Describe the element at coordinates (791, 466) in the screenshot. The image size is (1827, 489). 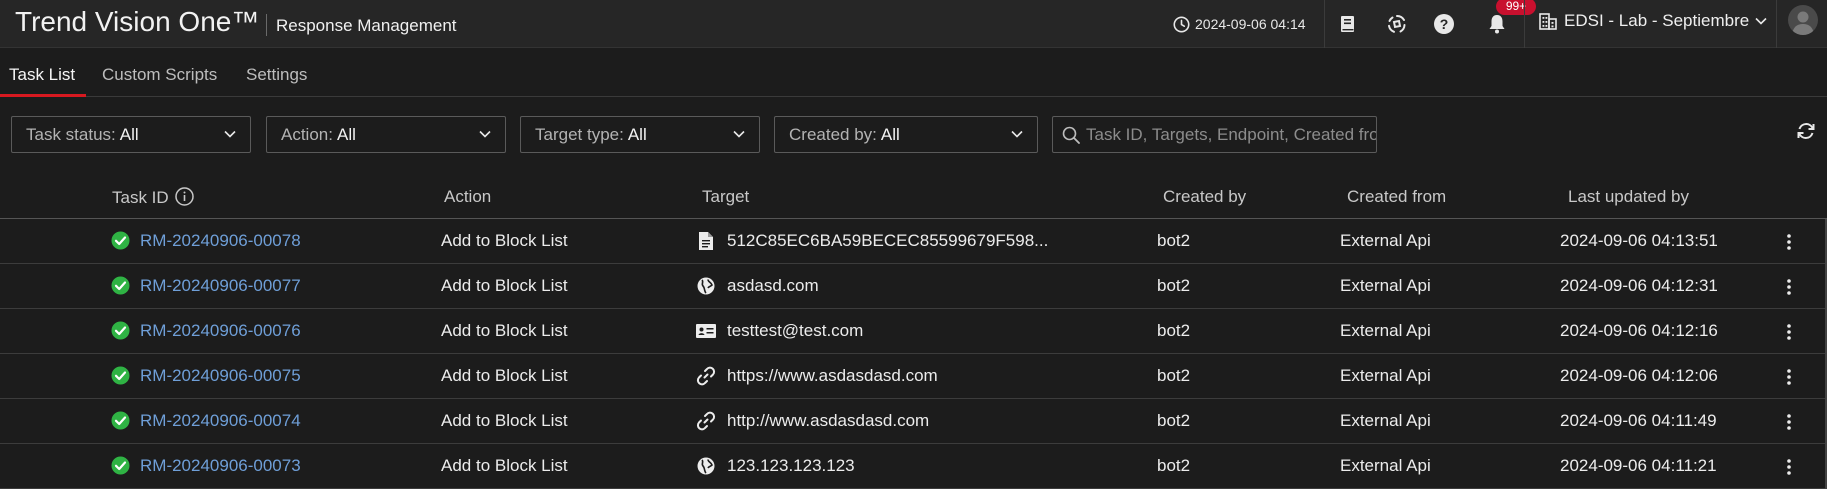
I see `target-cell: 123.123.123.123` at that location.